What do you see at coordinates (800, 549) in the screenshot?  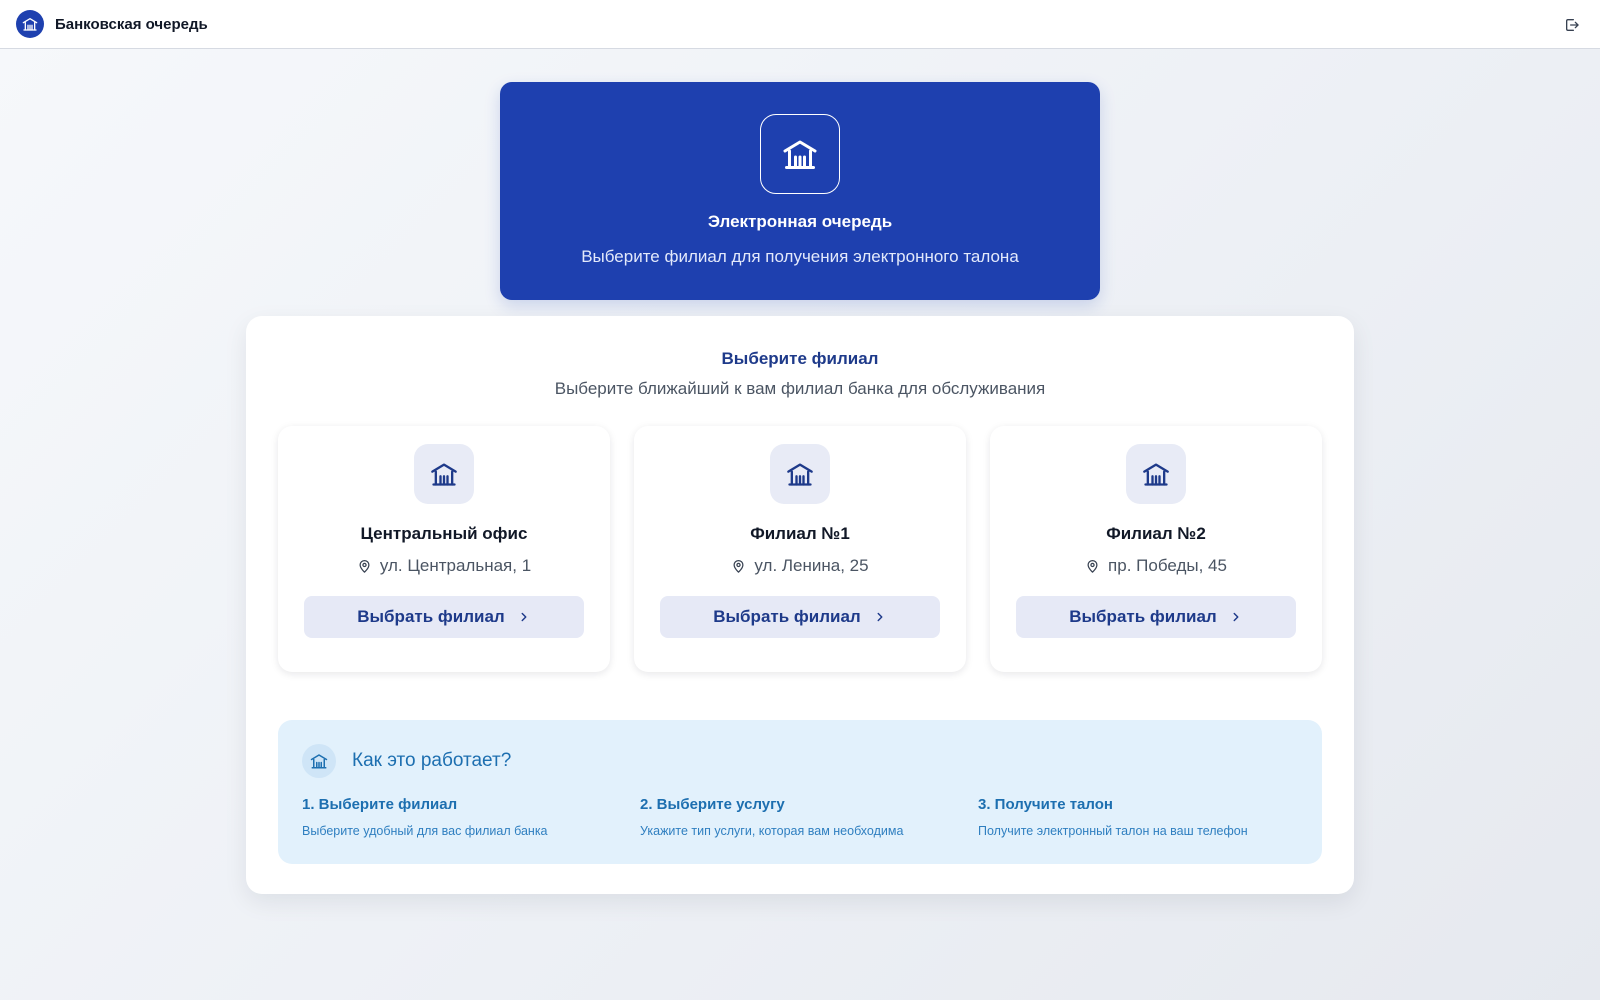 I see `branch-card-1: Филиал №1 ул. Ленина, 25 Выбрать филиал` at bounding box center [800, 549].